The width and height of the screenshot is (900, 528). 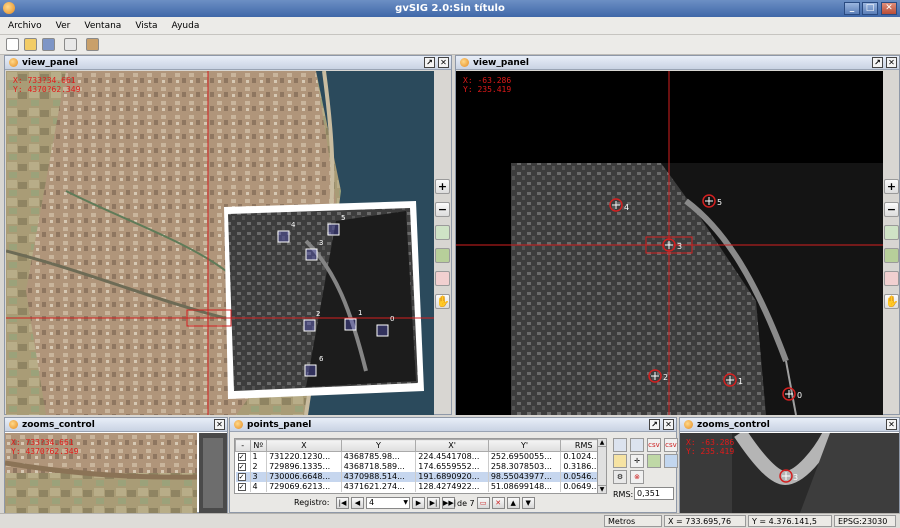 What do you see at coordinates (889, 8) in the screenshot?
I see `close-button: ✕` at bounding box center [889, 8].